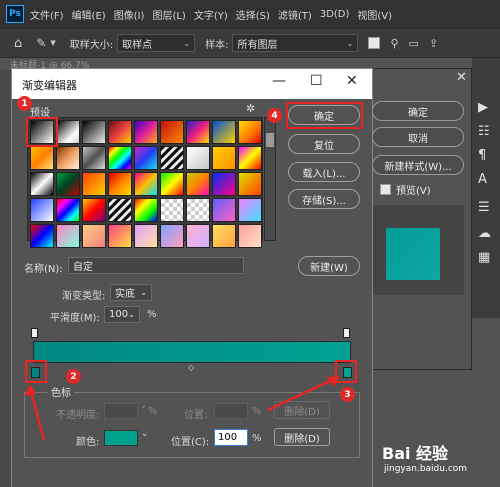 Image resolution: width=500 pixels, height=487 pixels. Describe the element at coordinates (484, 233) in the screenshot. I see `libraries-icon: ☁` at that location.